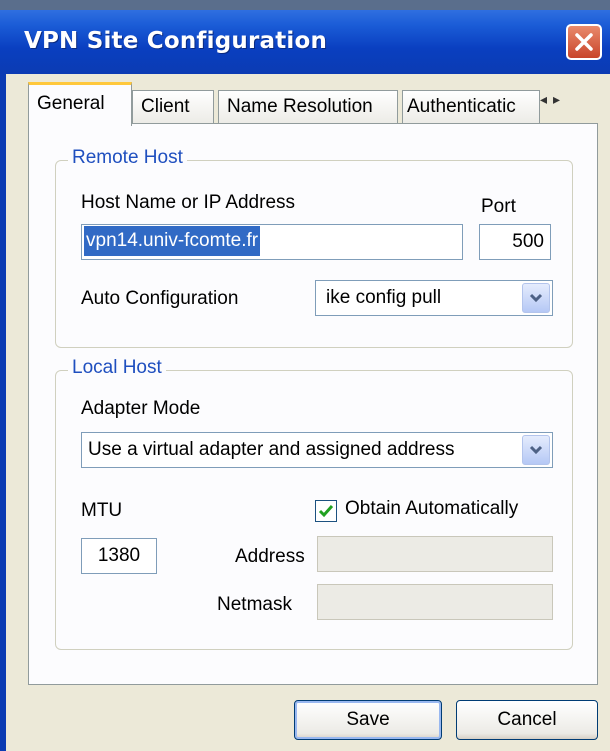 This screenshot has width=610, height=751. Describe the element at coordinates (498, 206) in the screenshot. I see `port-label: Port` at that location.